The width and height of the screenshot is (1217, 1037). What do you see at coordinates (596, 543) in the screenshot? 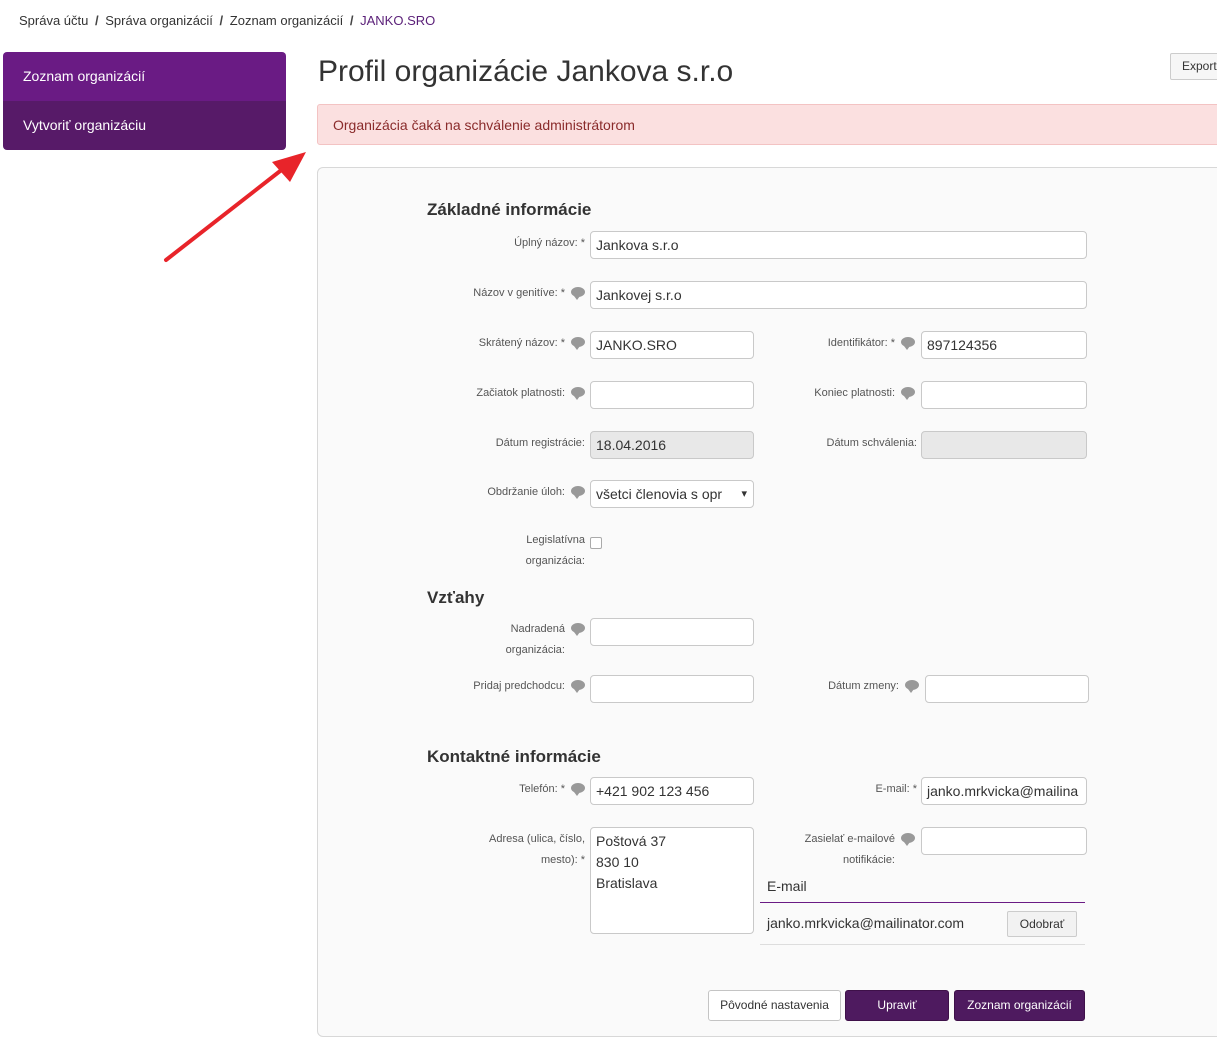
I see `legislative-checkbox` at bounding box center [596, 543].